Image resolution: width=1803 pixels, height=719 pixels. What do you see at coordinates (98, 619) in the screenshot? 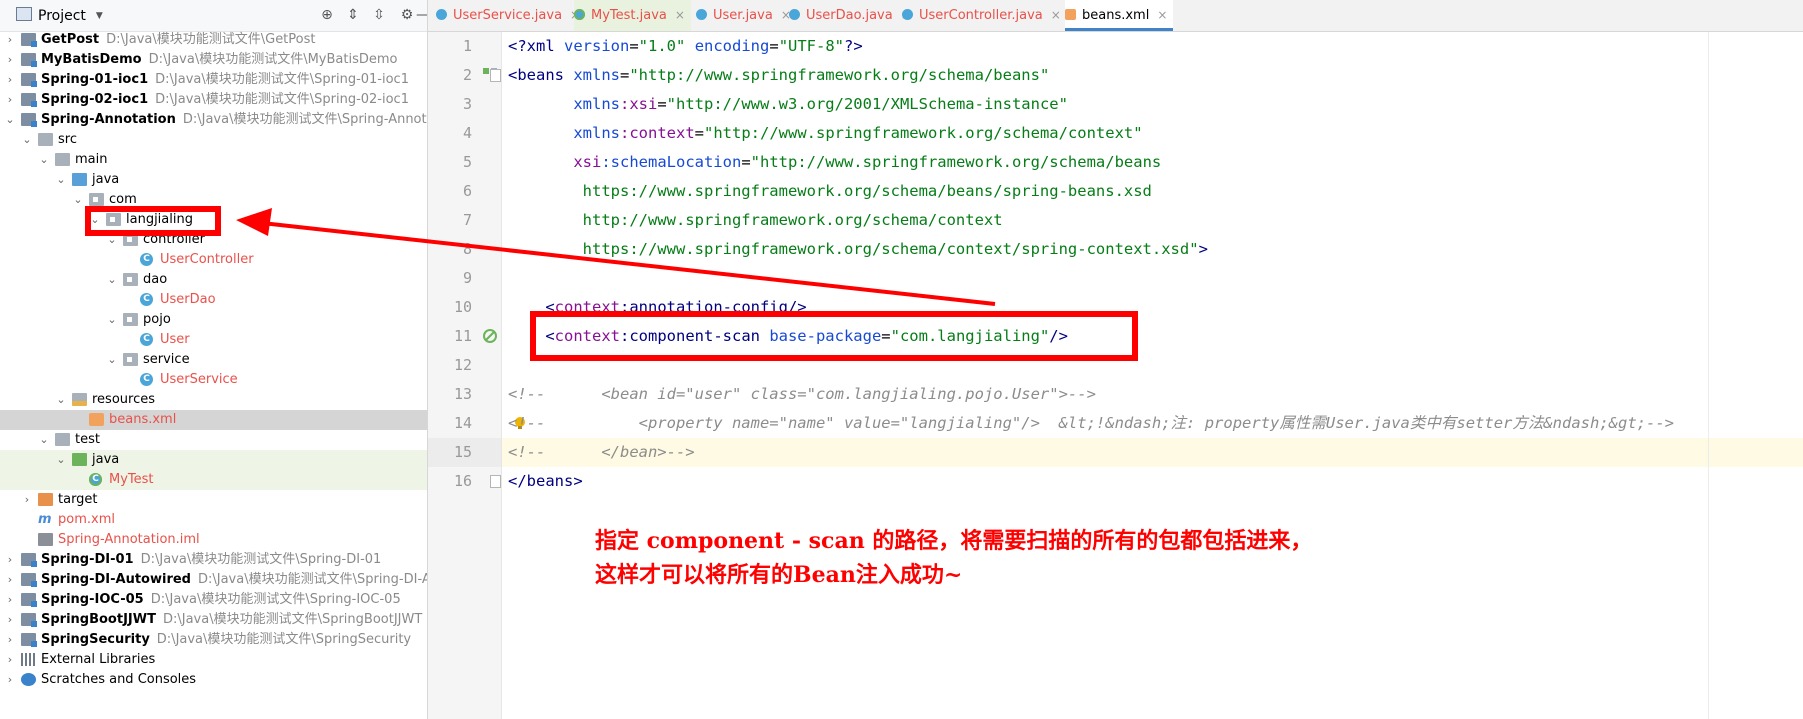
I see `tree-item-label: SpringBootJJWT` at bounding box center [98, 619].